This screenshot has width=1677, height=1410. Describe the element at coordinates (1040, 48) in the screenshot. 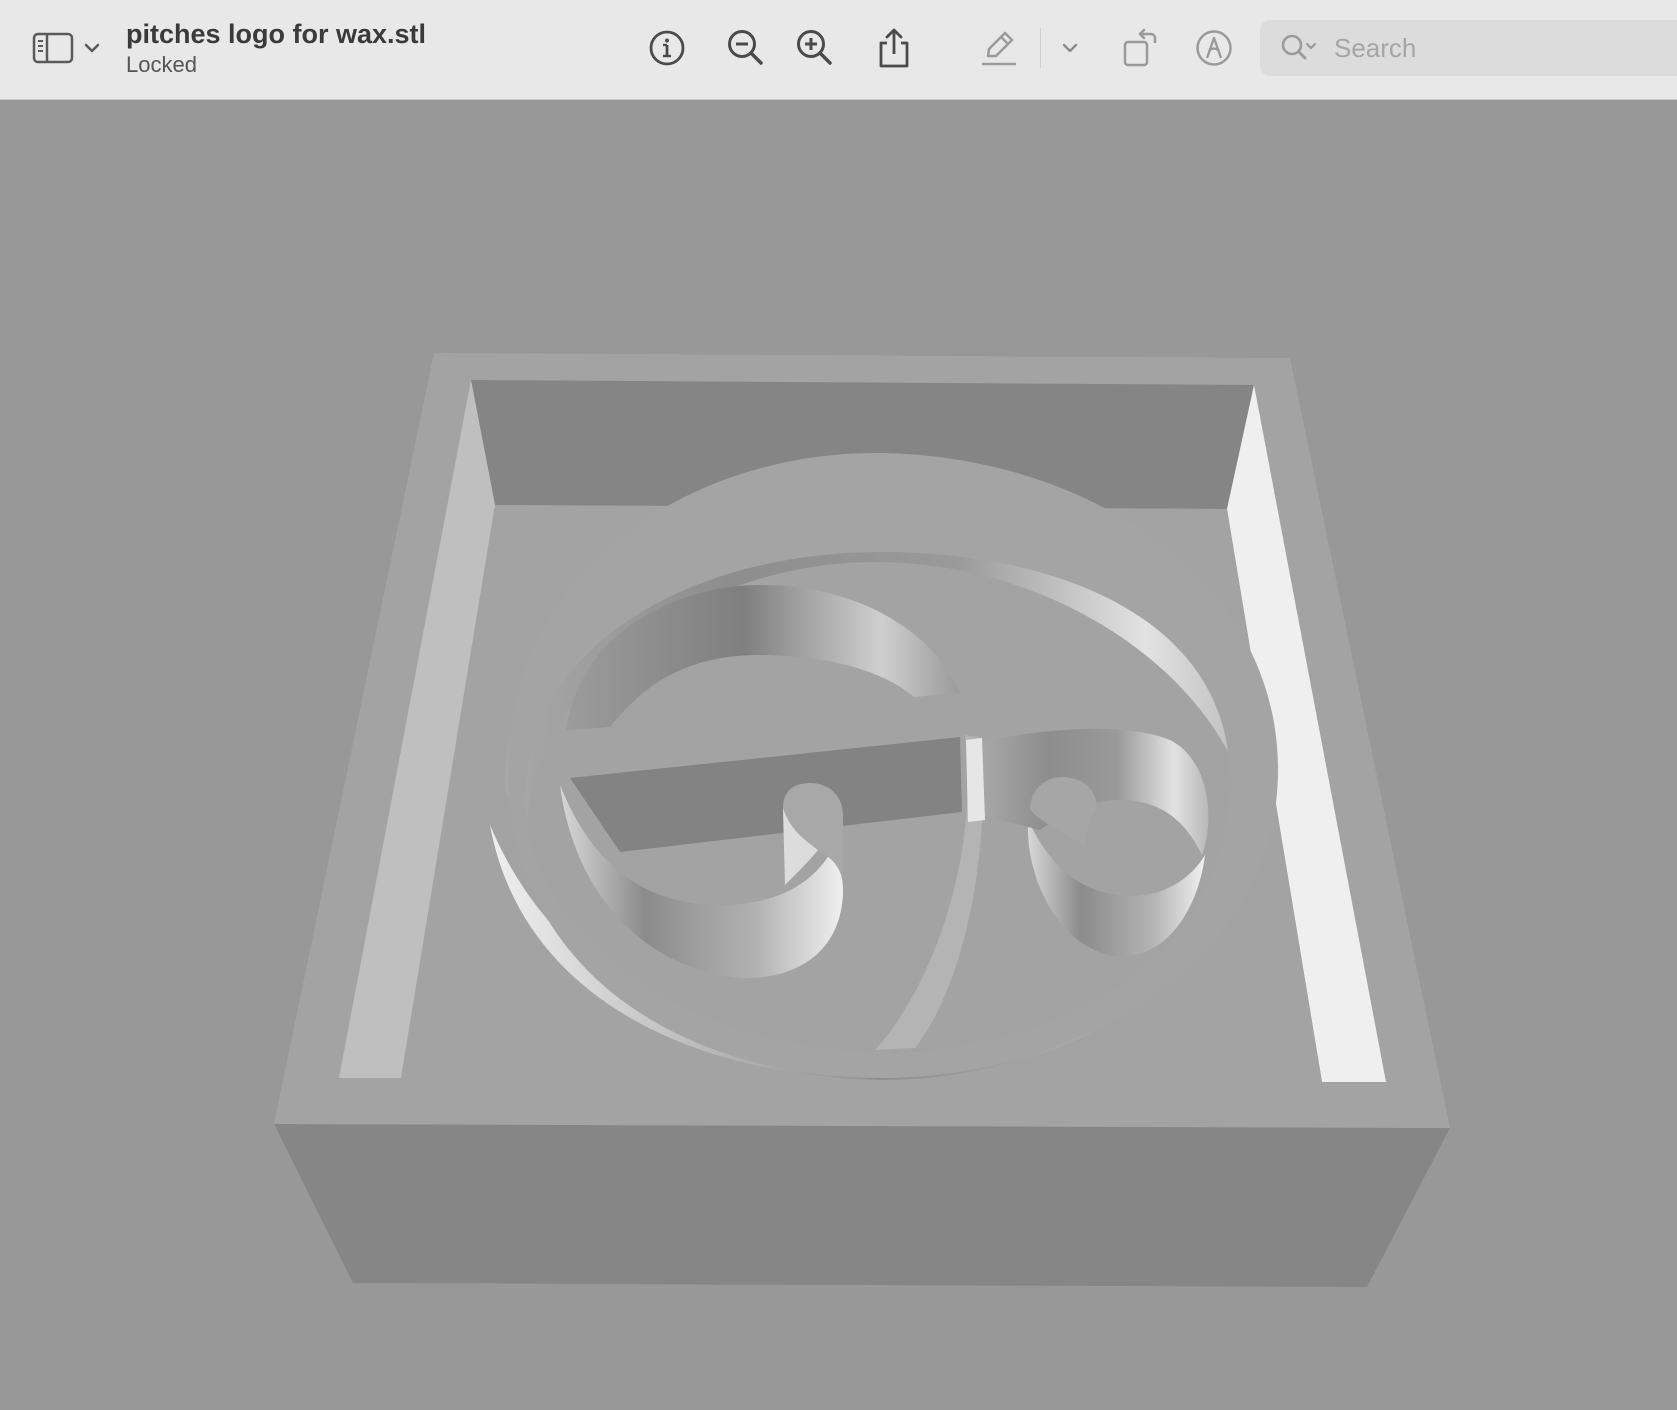

I see `toolbar-divider` at that location.